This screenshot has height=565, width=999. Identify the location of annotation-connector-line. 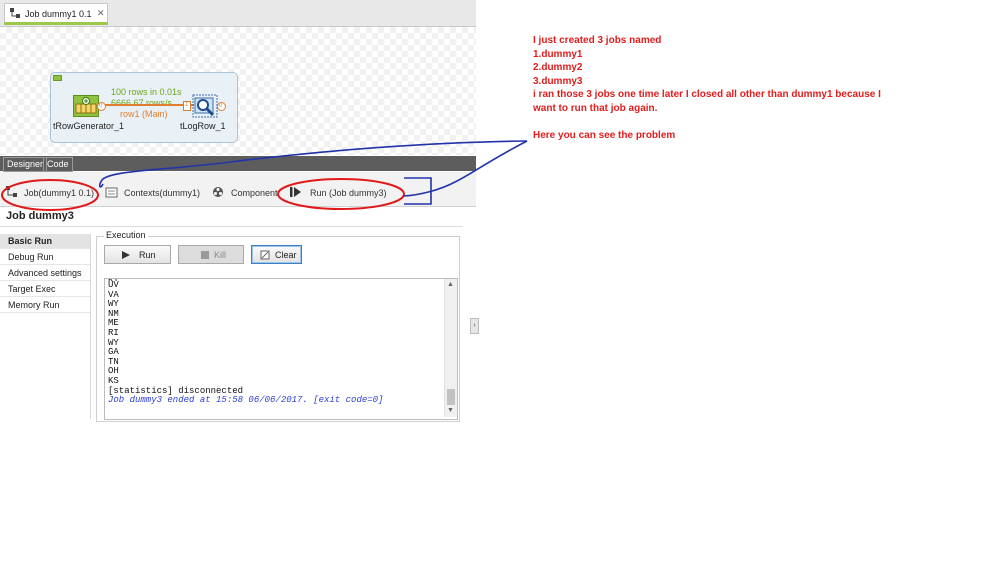
(418, 191).